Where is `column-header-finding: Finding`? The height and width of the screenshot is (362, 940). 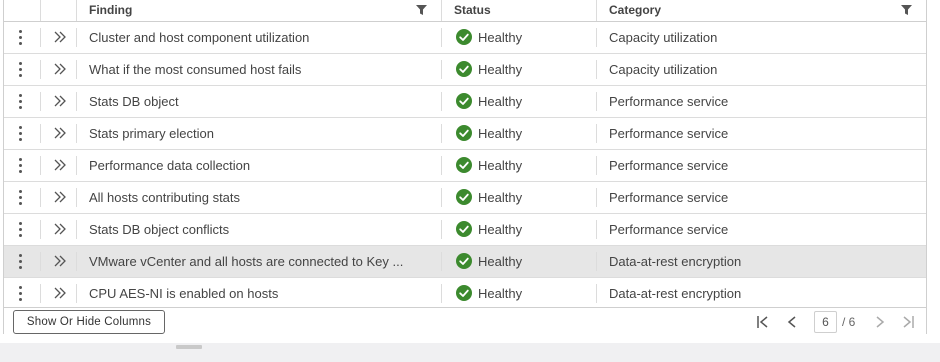 column-header-finding: Finding is located at coordinates (259, 10).